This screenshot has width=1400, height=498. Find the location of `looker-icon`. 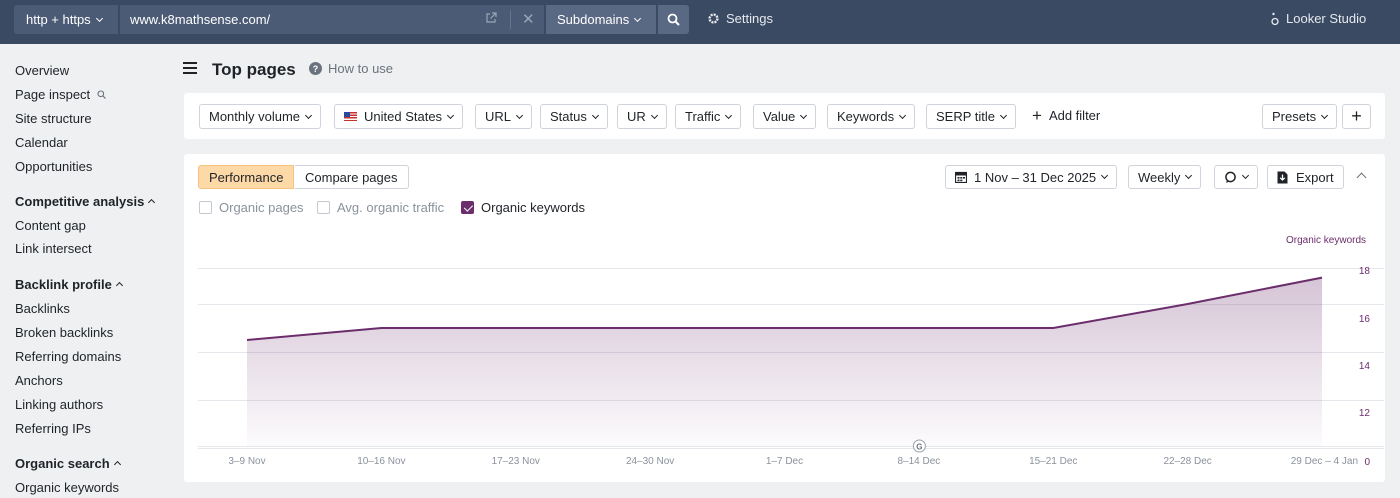

looker-icon is located at coordinates (1275, 18).